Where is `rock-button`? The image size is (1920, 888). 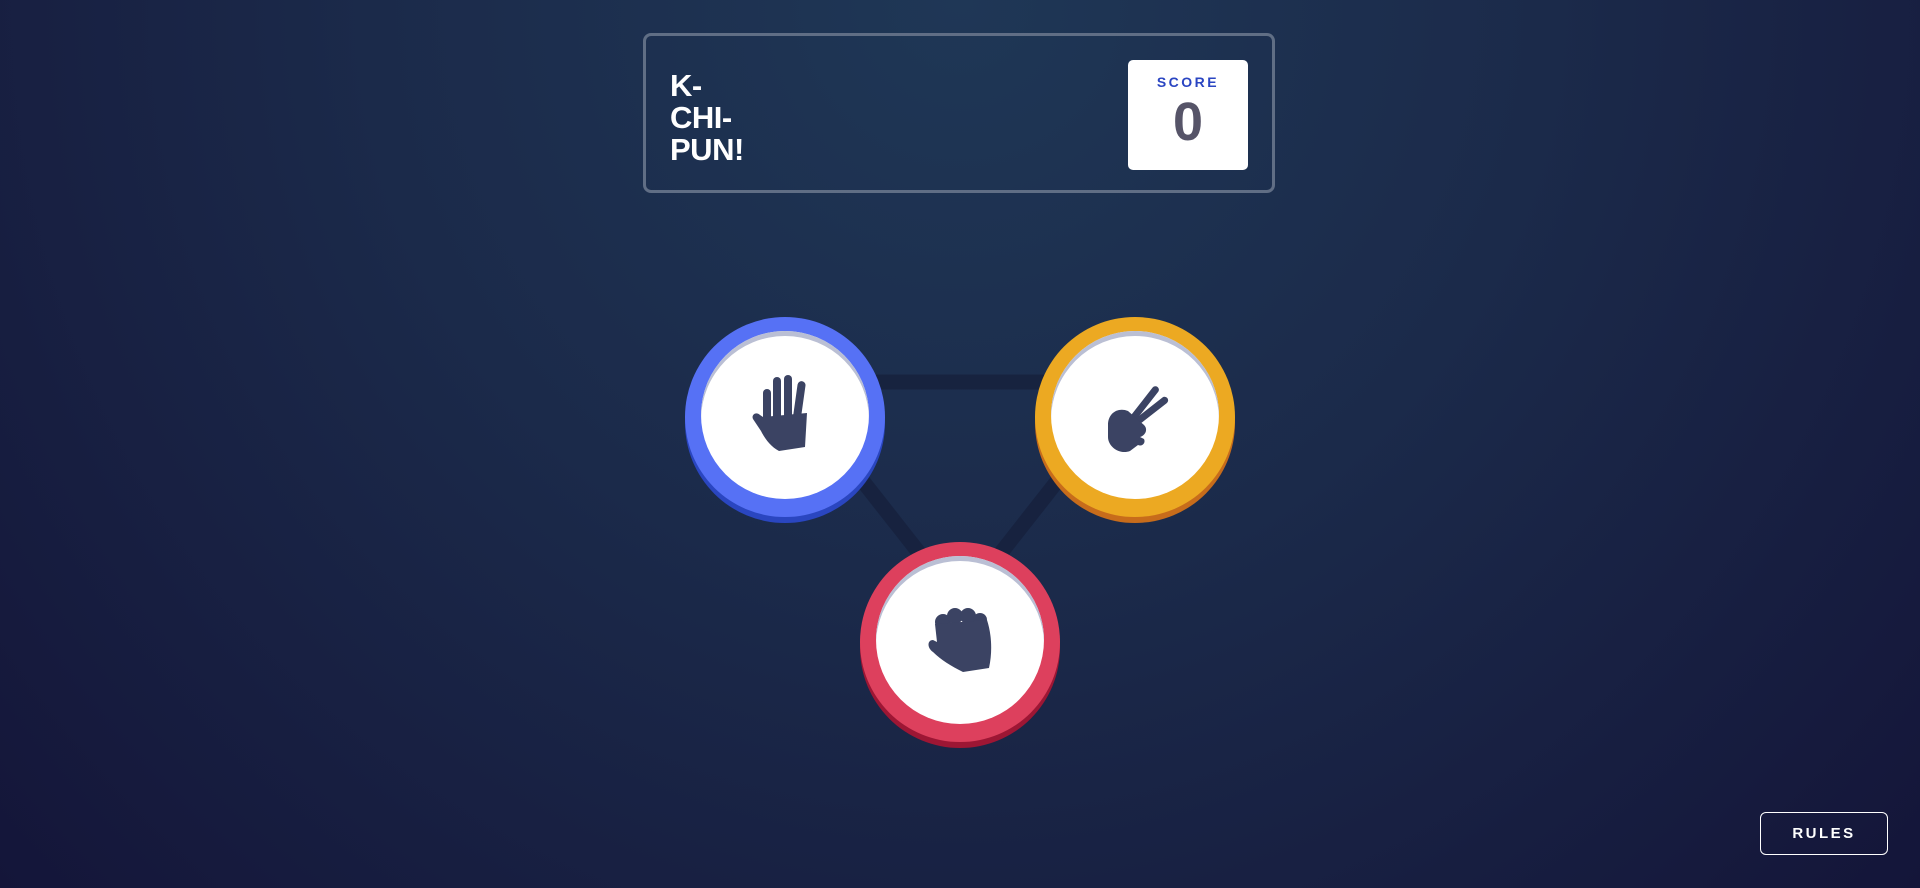 rock-button is located at coordinates (960, 642).